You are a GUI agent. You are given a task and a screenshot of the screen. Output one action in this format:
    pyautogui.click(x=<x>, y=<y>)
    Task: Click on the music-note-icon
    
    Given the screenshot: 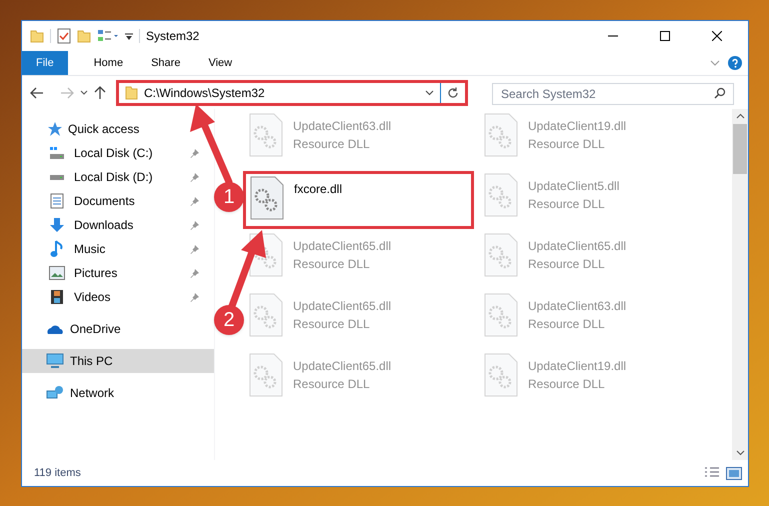 What is the action you would take?
    pyautogui.click(x=57, y=249)
    